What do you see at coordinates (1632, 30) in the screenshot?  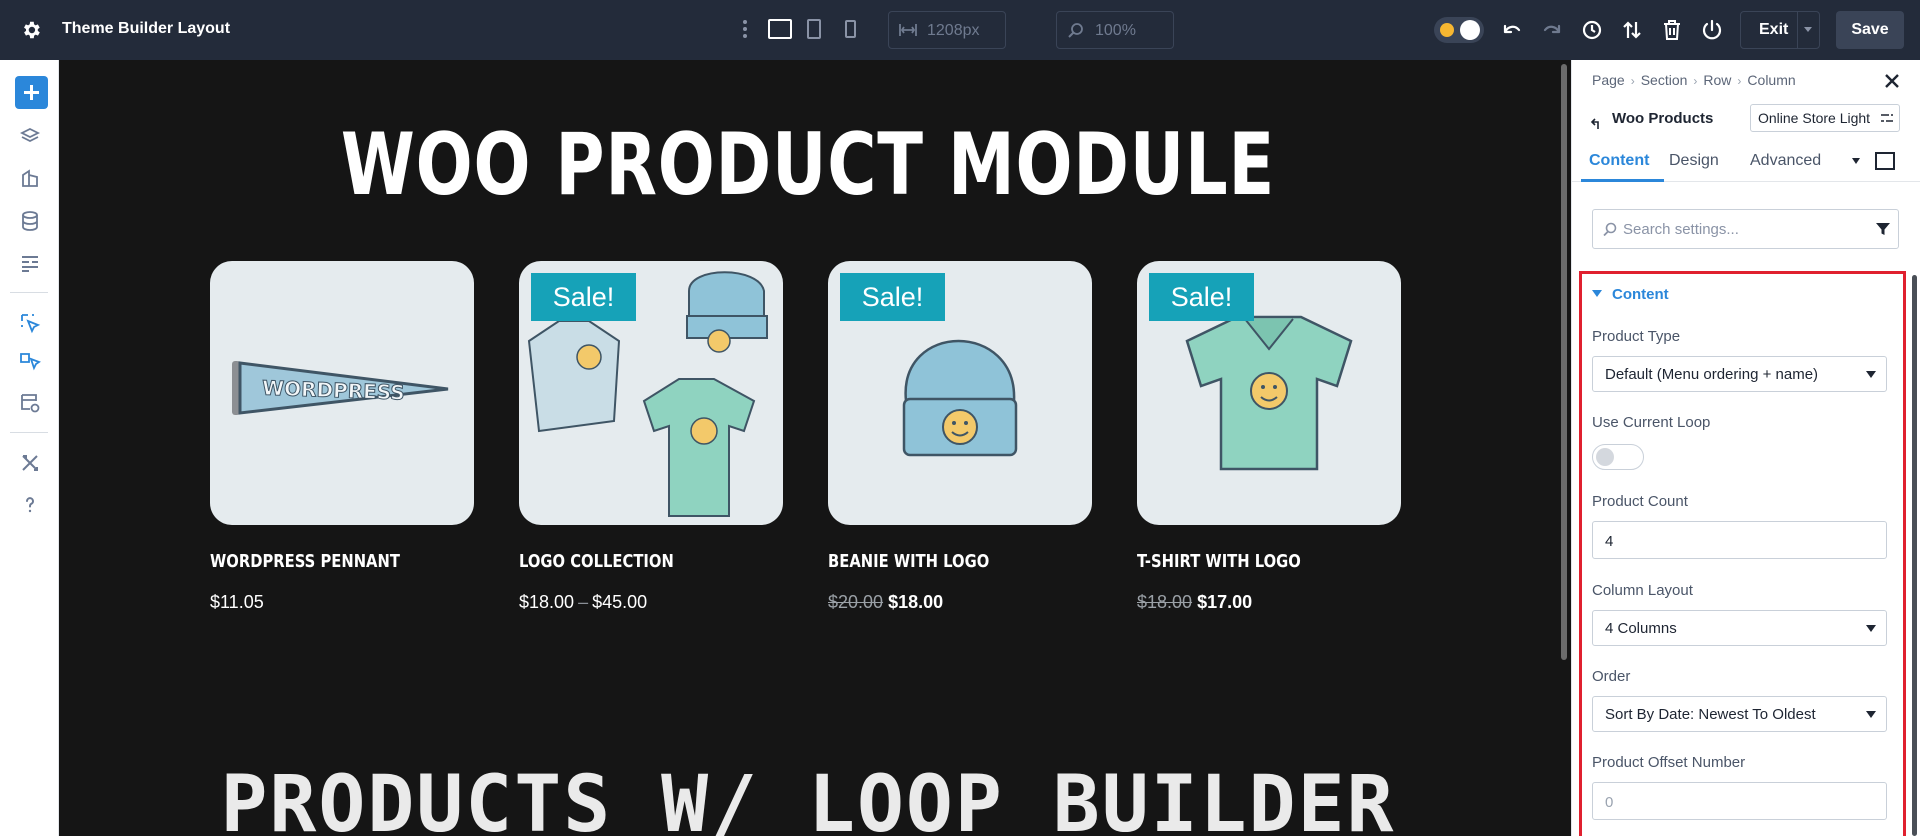 I see `portability-icon` at bounding box center [1632, 30].